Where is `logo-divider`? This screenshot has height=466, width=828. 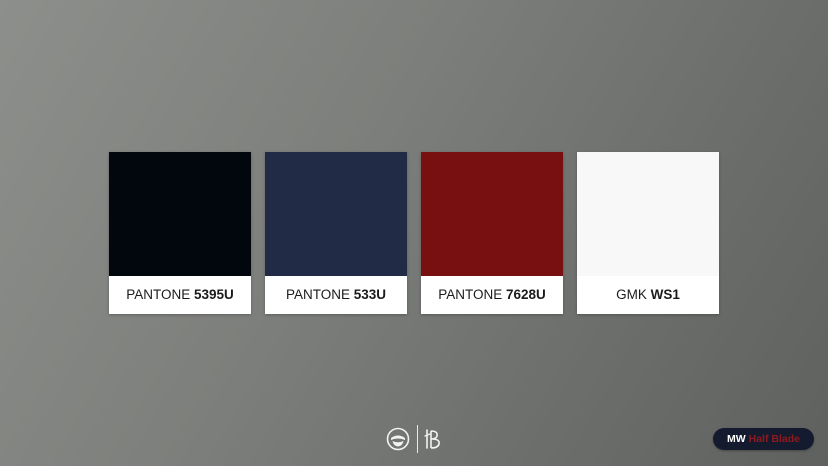 logo-divider is located at coordinates (417, 439).